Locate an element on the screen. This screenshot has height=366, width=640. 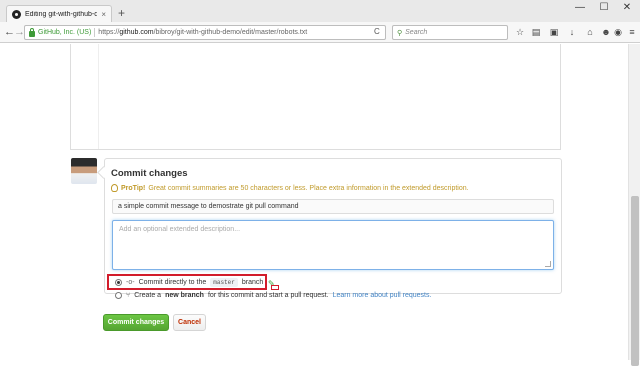
new-branch-bold: new branch is located at coordinates (184, 295).